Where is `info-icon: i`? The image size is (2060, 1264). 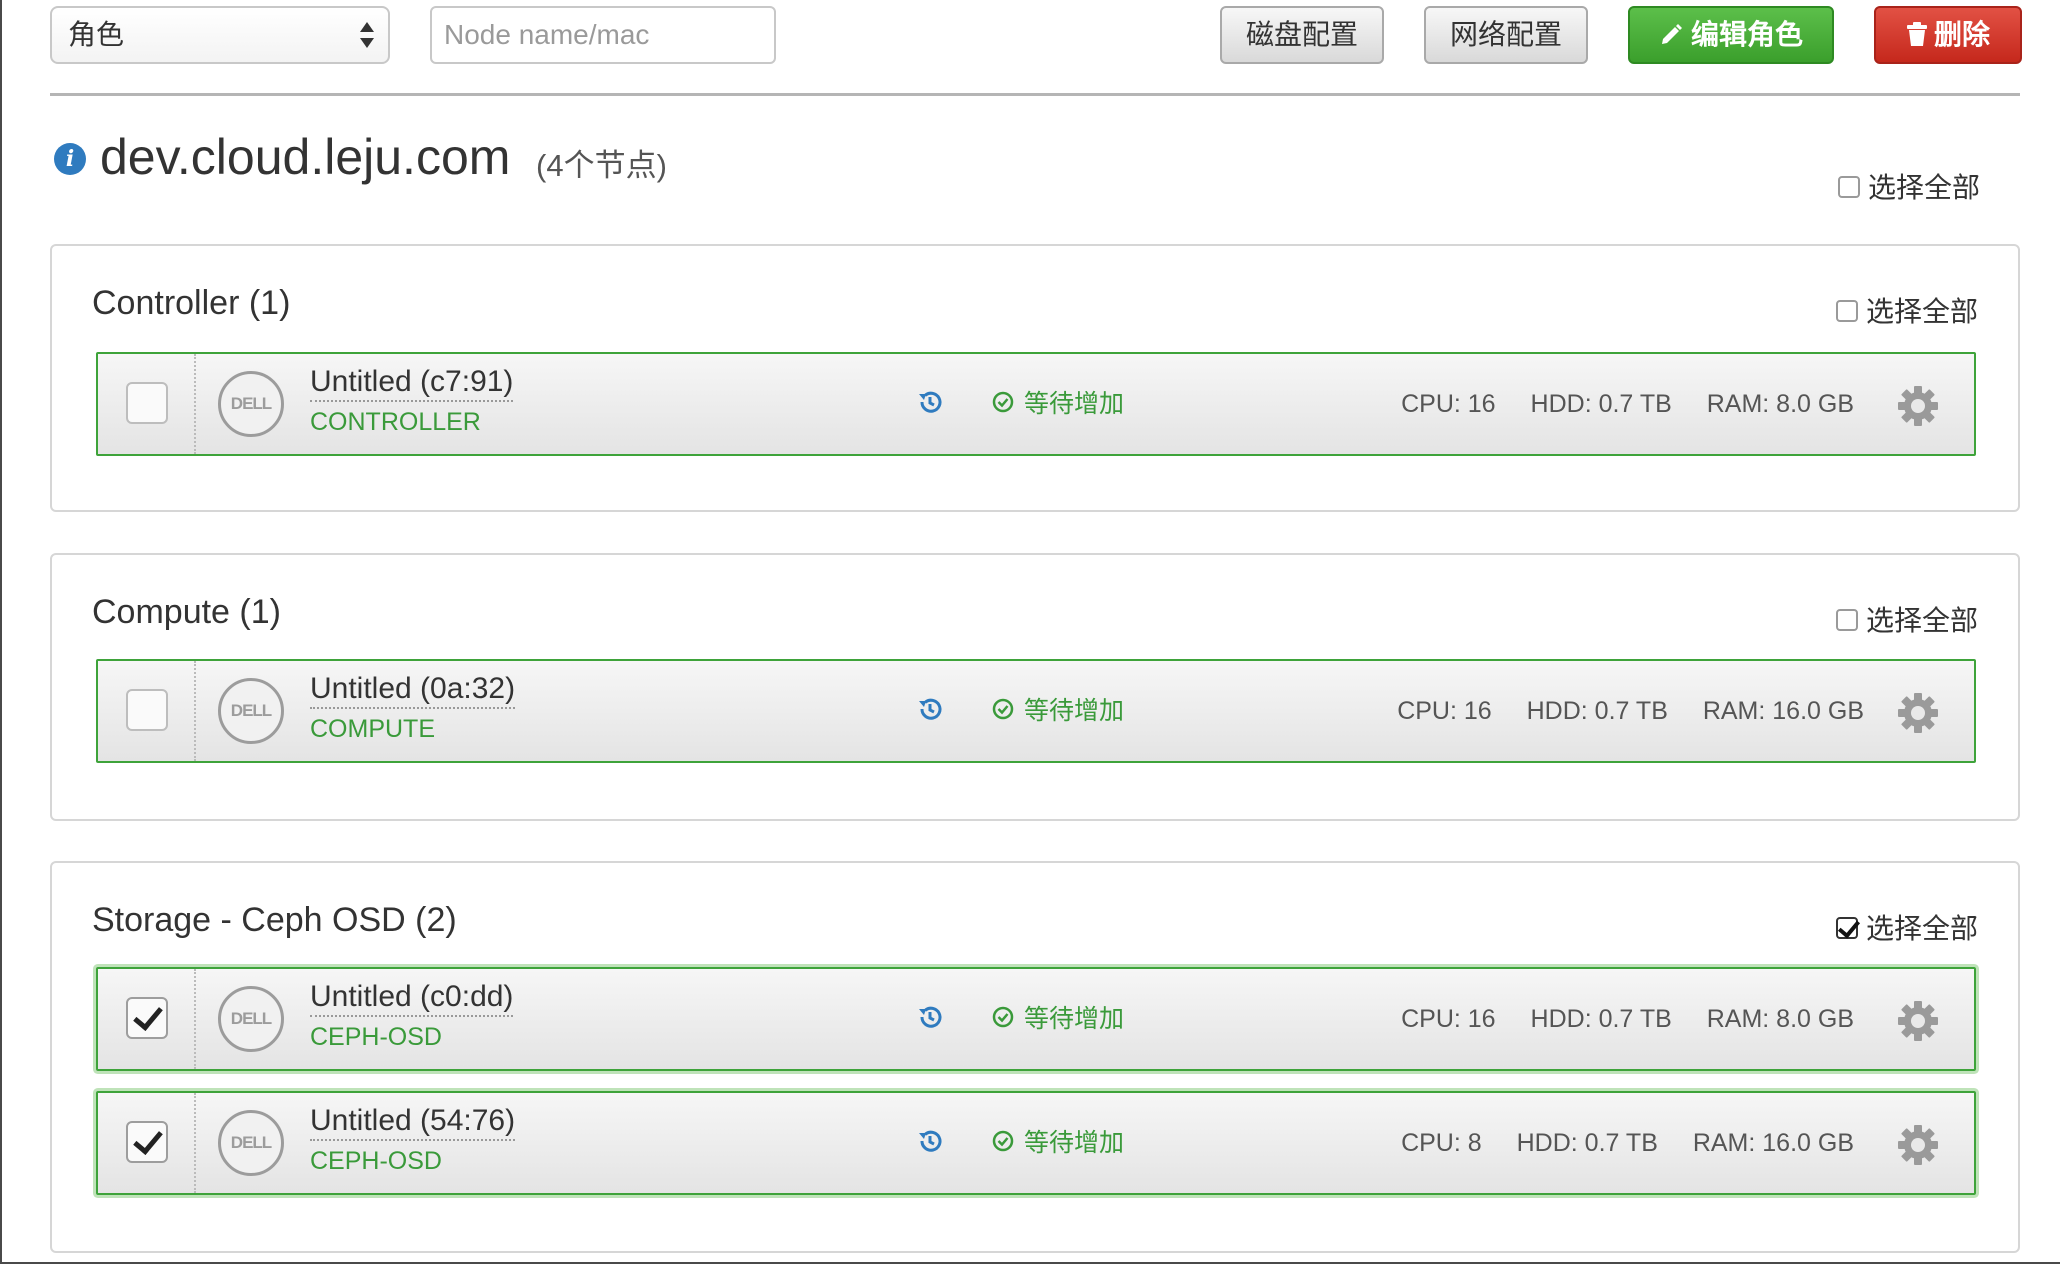
info-icon: i is located at coordinates (70, 159).